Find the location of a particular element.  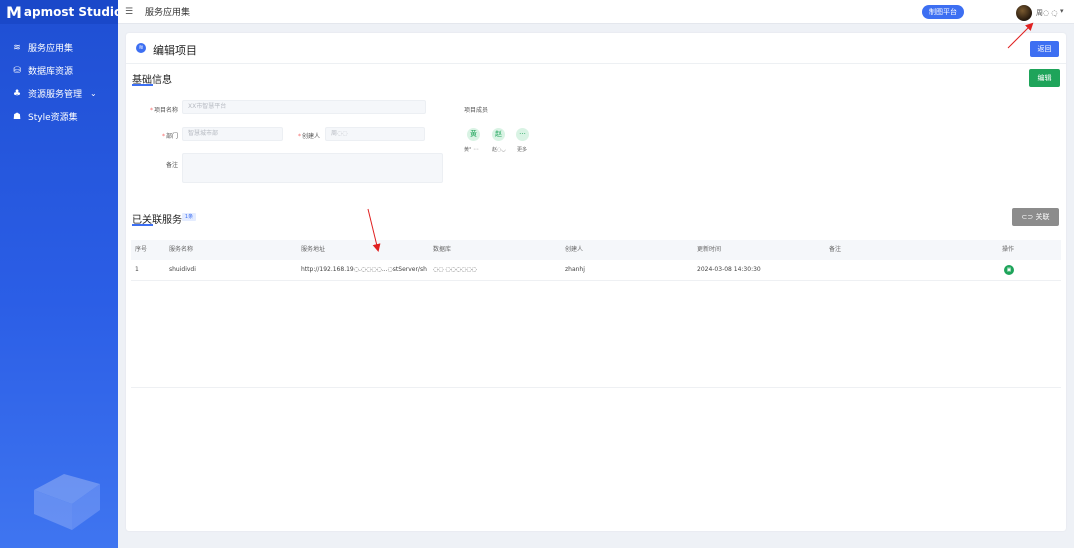

table-header: 序号 服务名称 服务地址 数据库 创建人 更新时间 备注 操作 is located at coordinates (596, 250).